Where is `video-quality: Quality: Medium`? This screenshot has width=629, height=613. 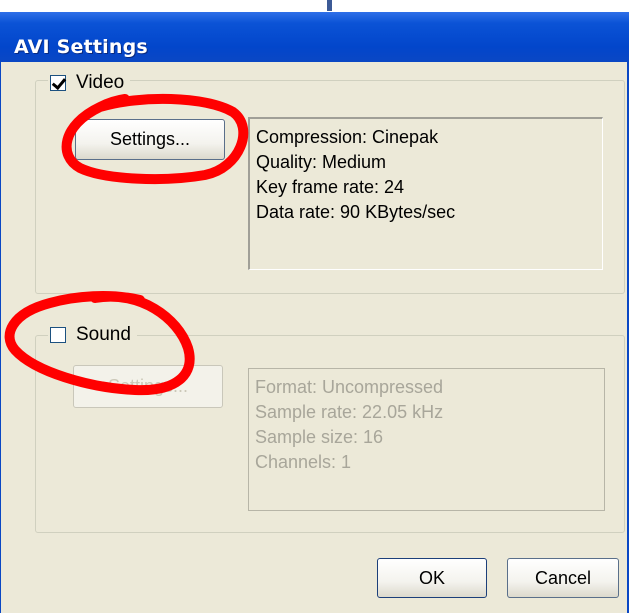 video-quality: Quality: Medium is located at coordinates (321, 162).